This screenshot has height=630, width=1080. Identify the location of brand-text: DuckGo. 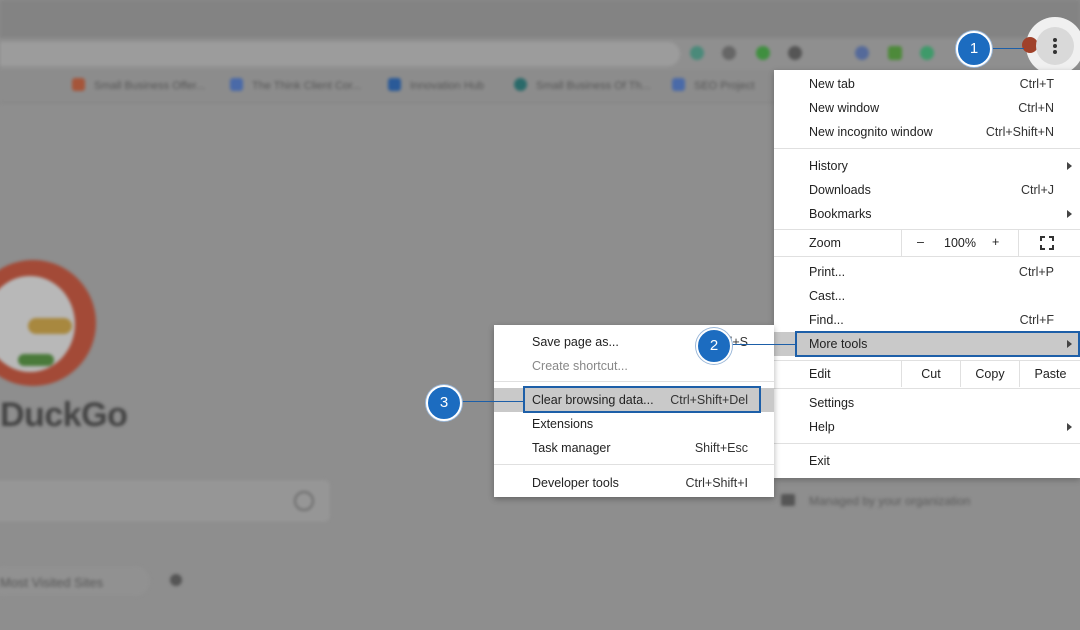
(64, 415).